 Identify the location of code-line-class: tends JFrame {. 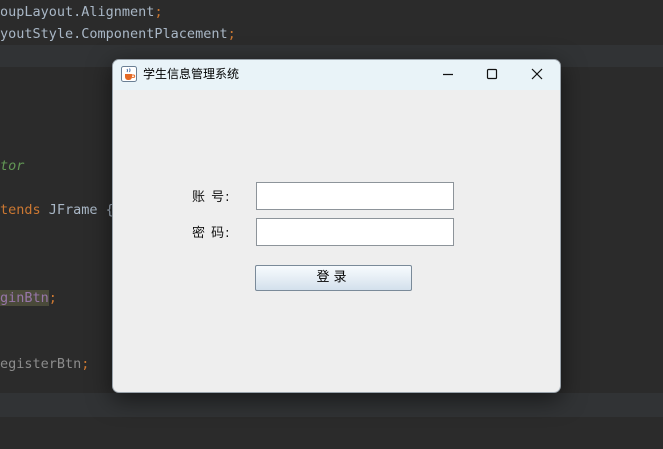
(57, 210).